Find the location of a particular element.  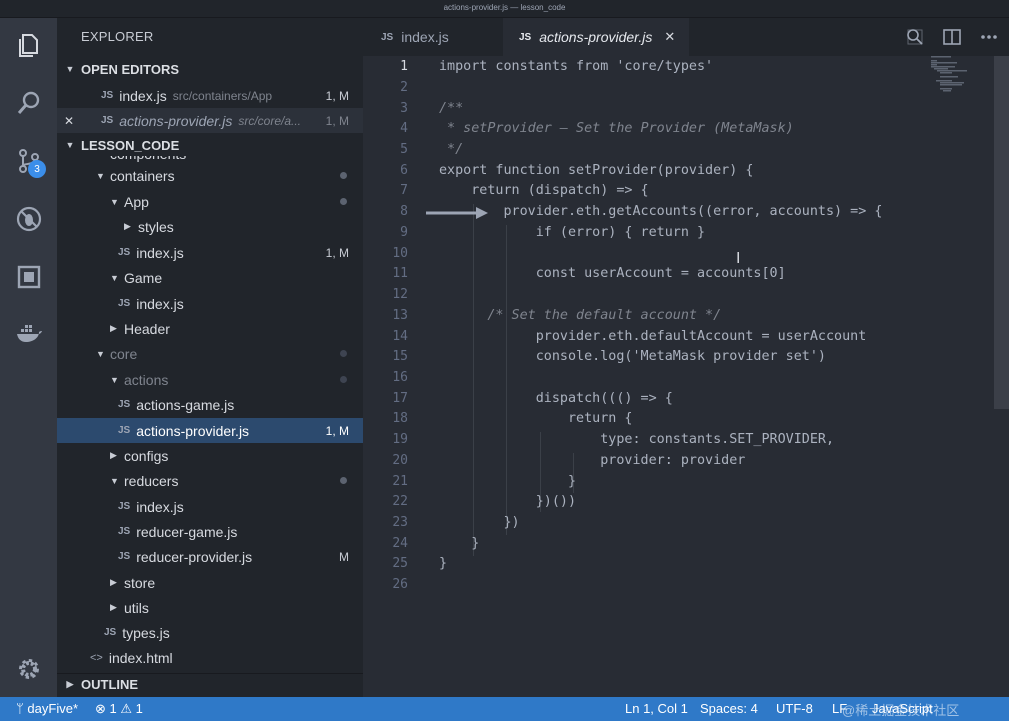

file-status: 1, M is located at coordinates (337, 95).